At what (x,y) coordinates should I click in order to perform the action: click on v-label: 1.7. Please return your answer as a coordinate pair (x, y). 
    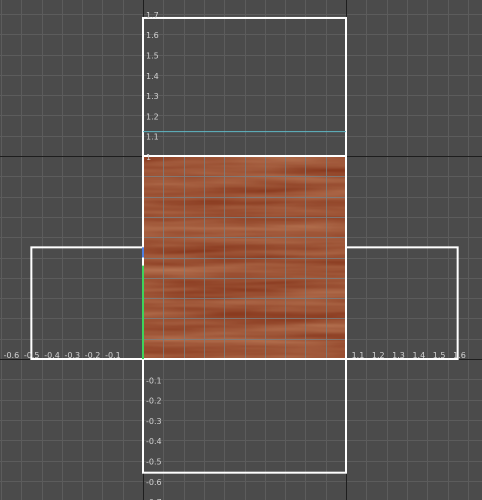
    Looking at the image, I should click on (152, 15).